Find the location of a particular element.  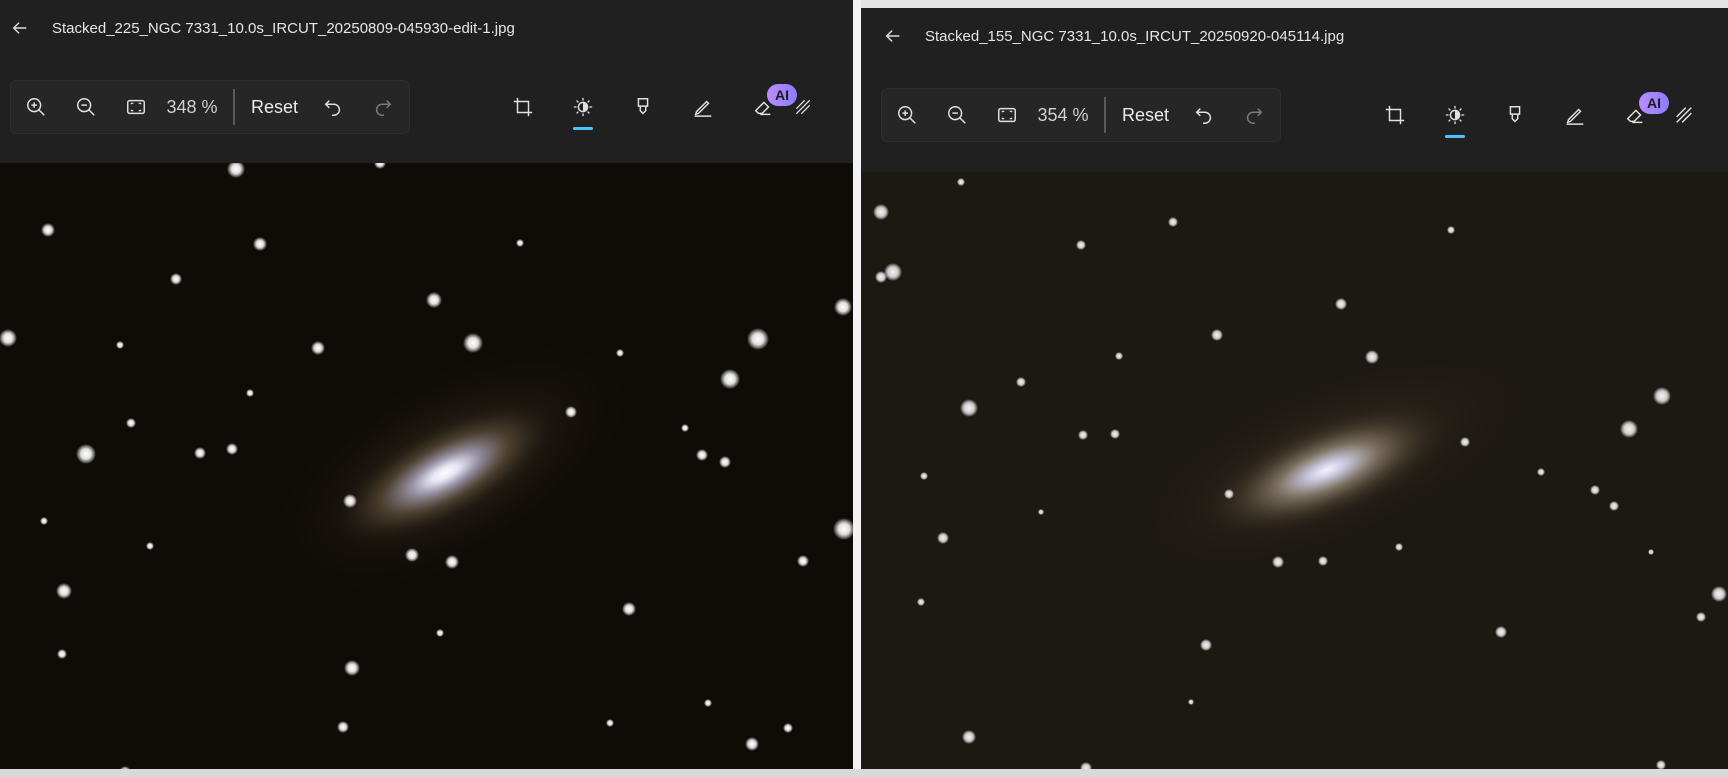

zoom-controls: 348 % Reset is located at coordinates (210, 107).